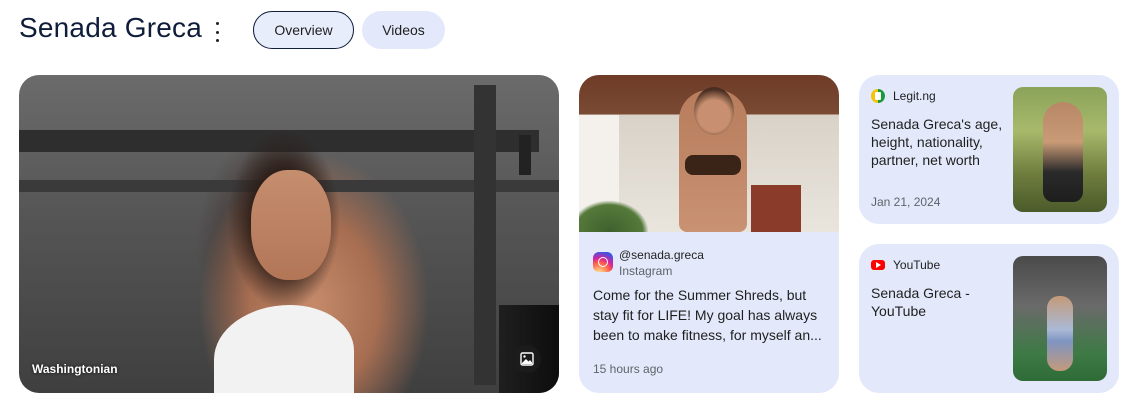 The image size is (1135, 417). Describe the element at coordinates (709, 153) in the screenshot. I see `instagram-thumbnail` at that location.